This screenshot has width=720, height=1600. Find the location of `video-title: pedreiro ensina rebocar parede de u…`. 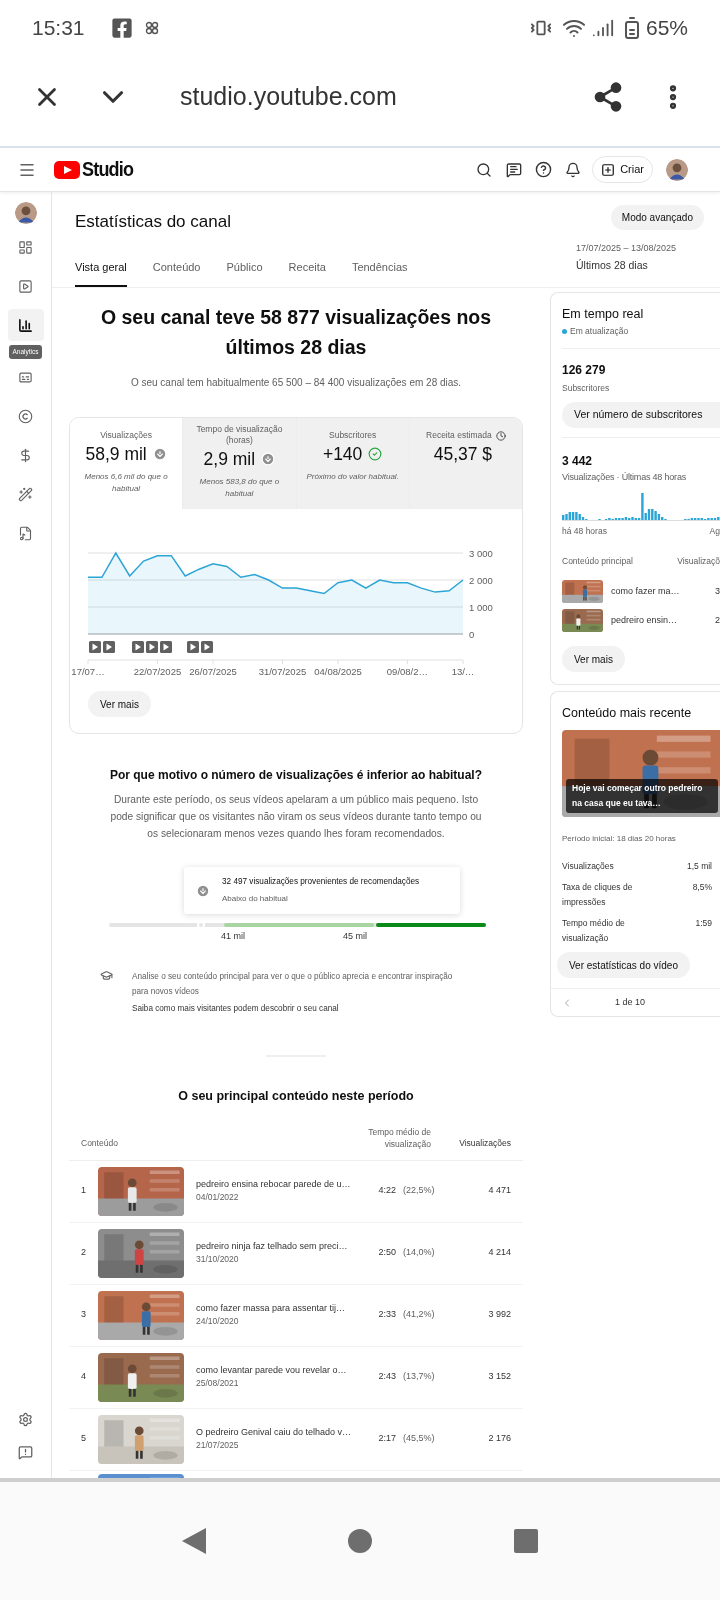

video-title: pedreiro ensina rebocar parede de u… is located at coordinates (274, 1184).